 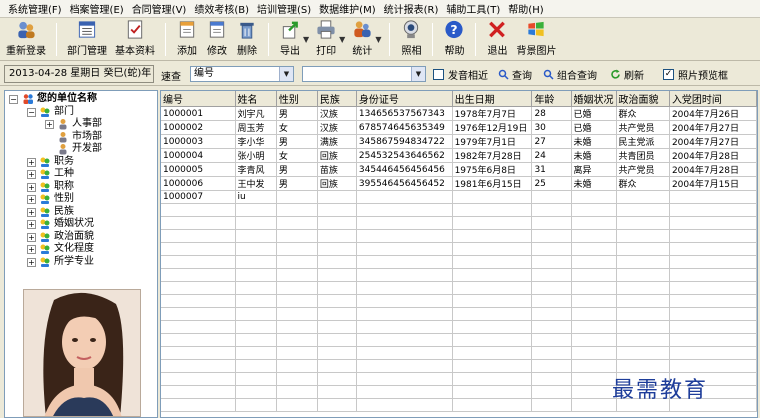 I want to click on print-dropdown-icon: ▼, so click(x=342, y=39).